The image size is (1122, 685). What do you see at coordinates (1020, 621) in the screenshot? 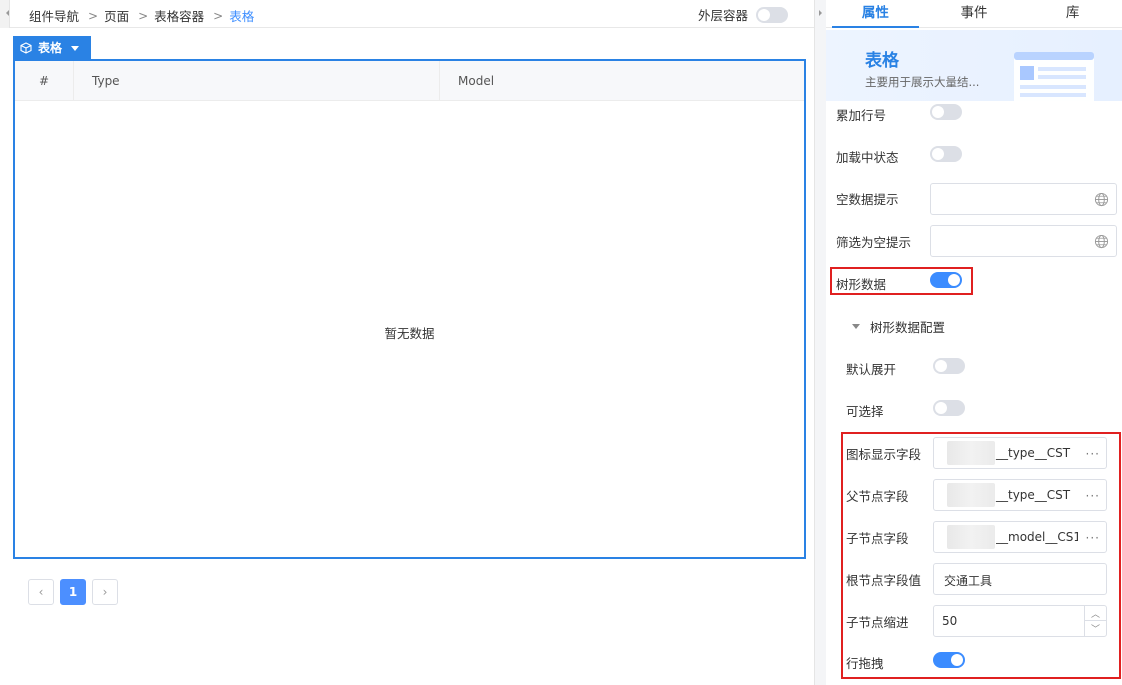
I see `child-indent-number-input: 50 ︿ ﹀` at bounding box center [1020, 621].